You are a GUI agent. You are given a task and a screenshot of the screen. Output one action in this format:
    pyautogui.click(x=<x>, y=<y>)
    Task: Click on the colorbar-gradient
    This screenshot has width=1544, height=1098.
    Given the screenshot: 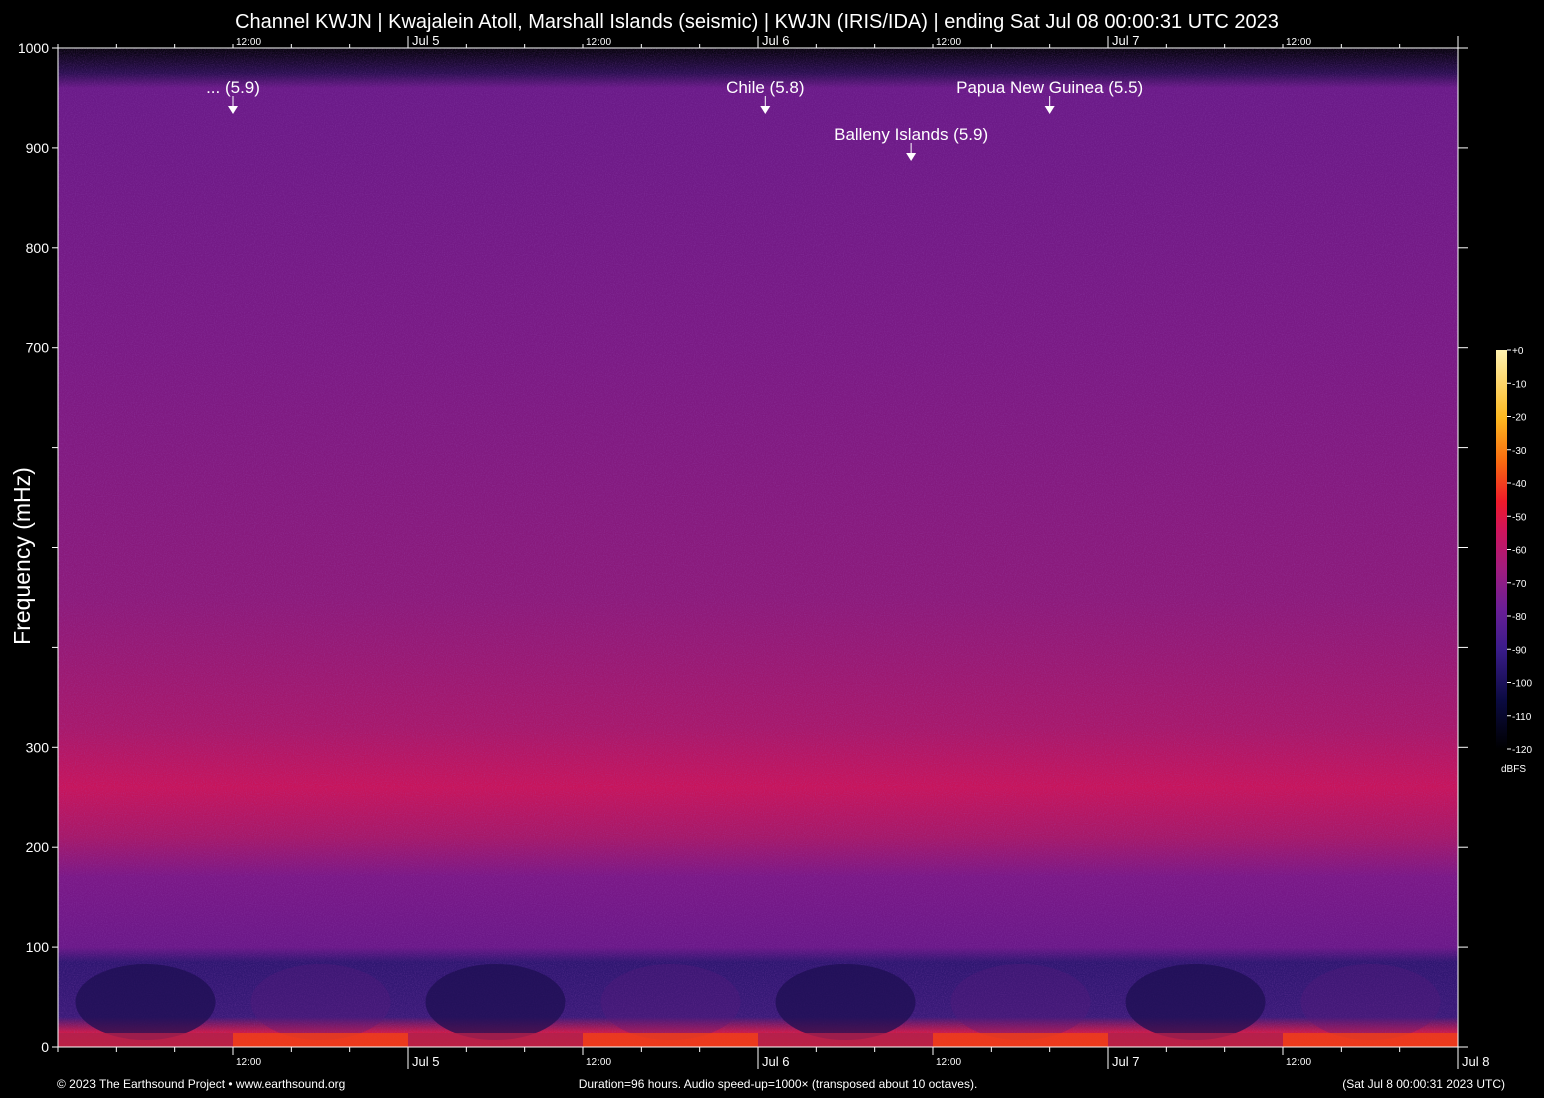 What is the action you would take?
    pyautogui.click(x=1501, y=549)
    